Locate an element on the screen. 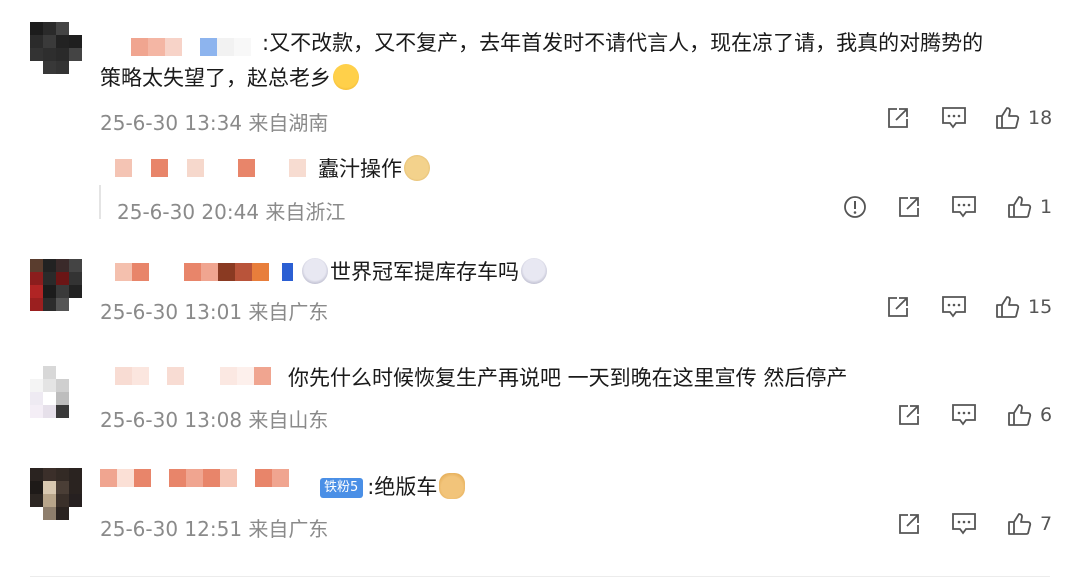  like-button: 18 is located at coordinates (1023, 118).